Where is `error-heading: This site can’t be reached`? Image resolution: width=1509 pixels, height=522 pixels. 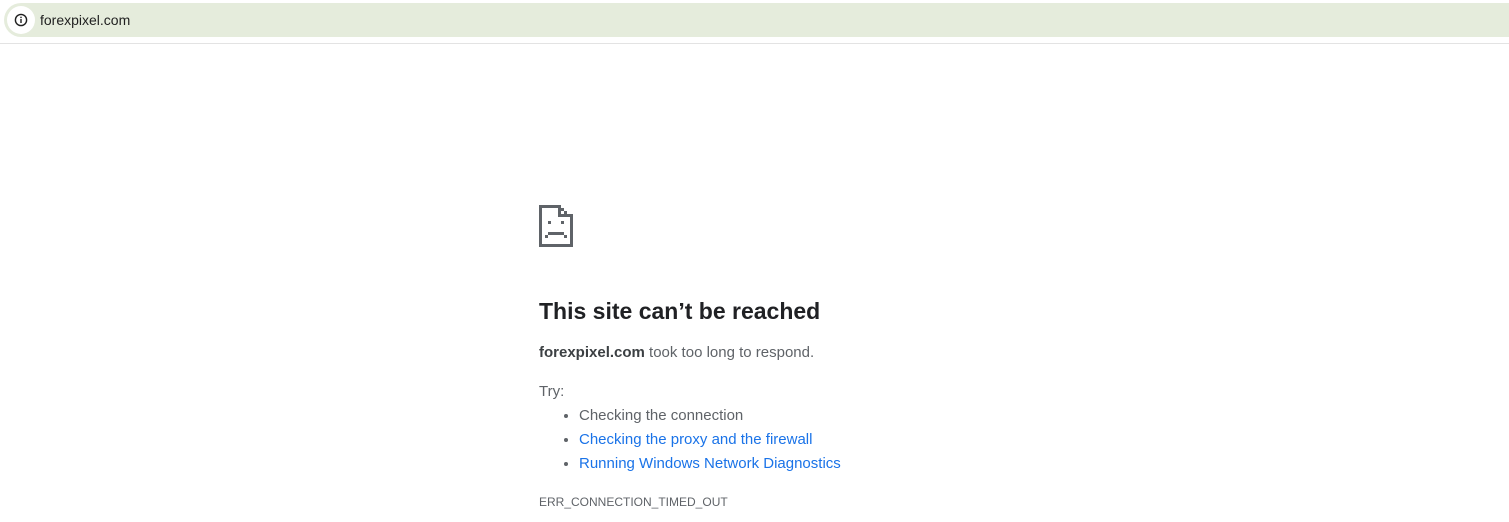
error-heading: This site can’t be reached is located at coordinates (680, 311).